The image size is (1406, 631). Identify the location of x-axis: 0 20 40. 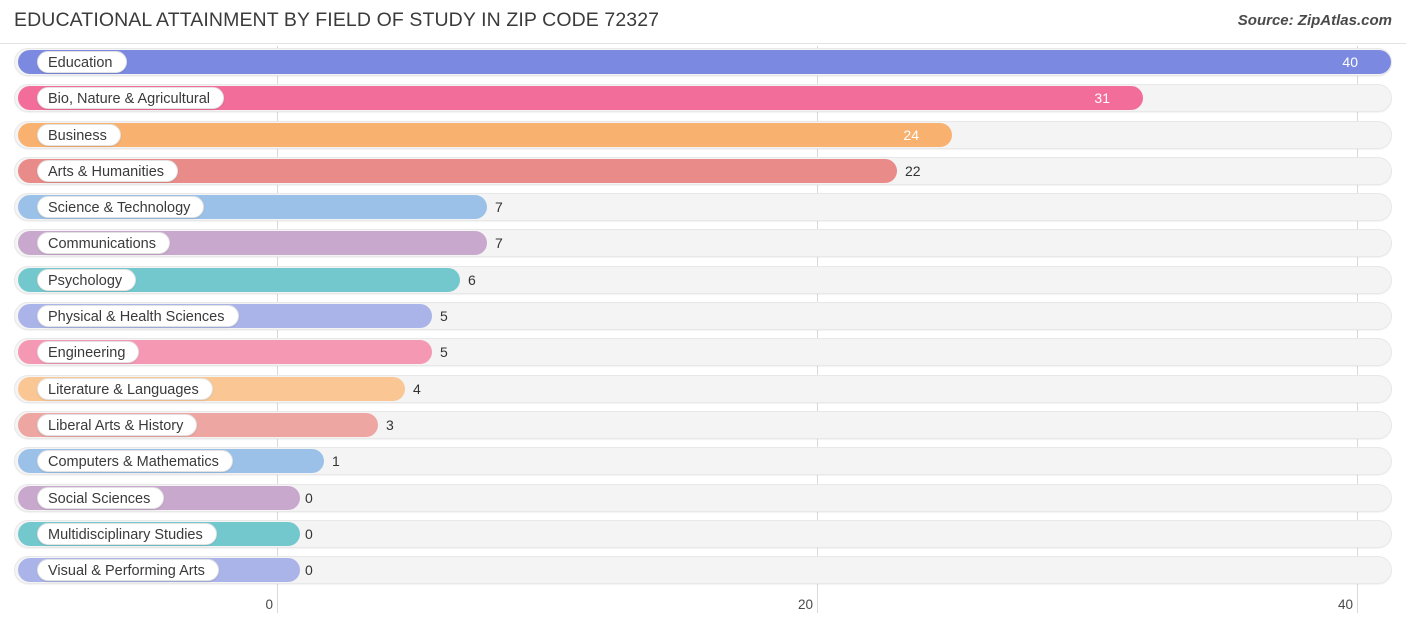
(703, 612).